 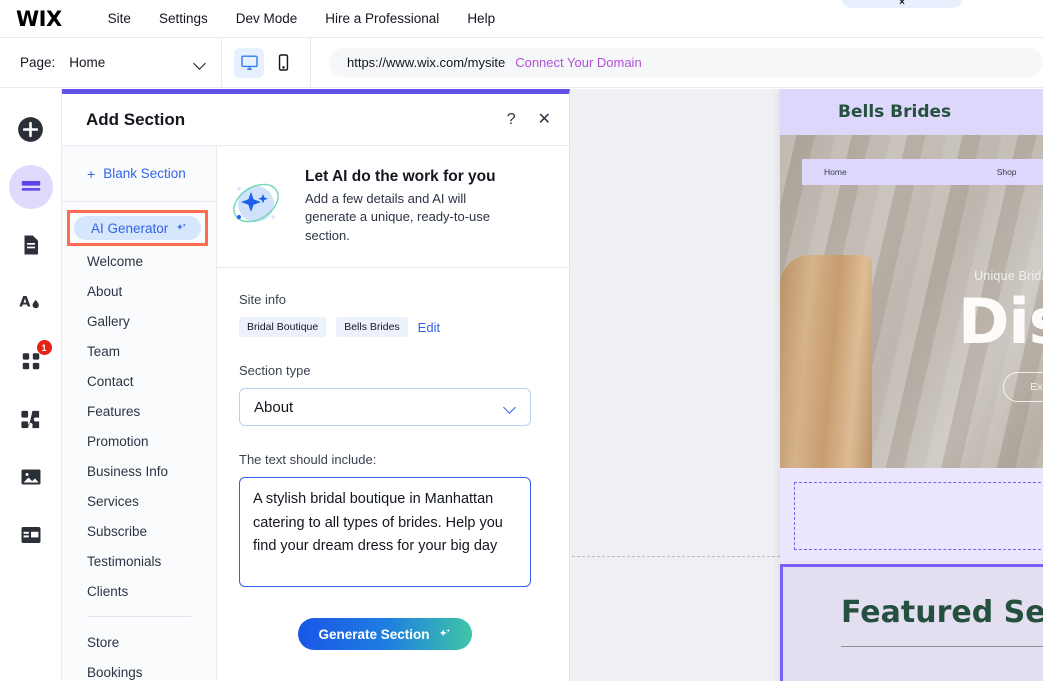 I want to click on menu-item-hire-a-professional: Hire a Professional, so click(x=382, y=18).